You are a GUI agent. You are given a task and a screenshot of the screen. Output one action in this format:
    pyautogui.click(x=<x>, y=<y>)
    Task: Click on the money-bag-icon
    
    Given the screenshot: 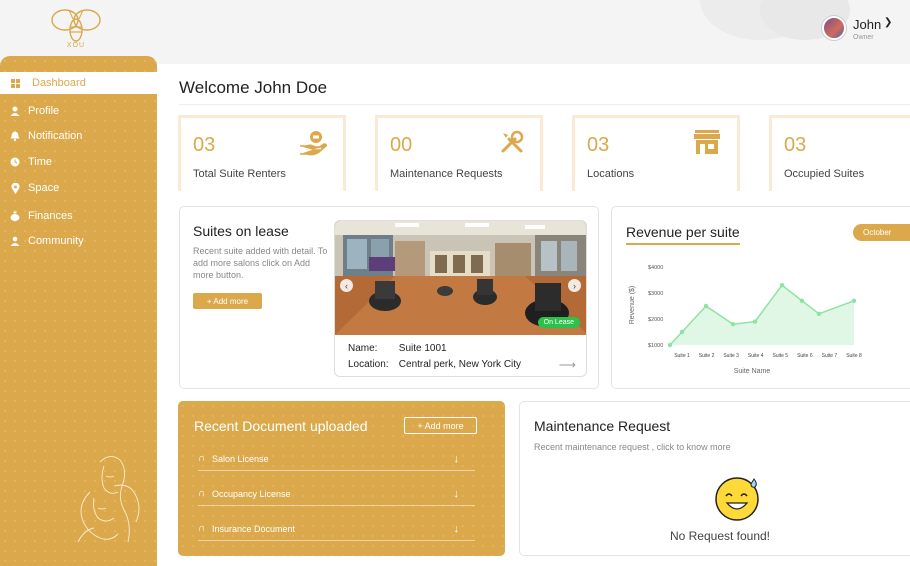 What is the action you would take?
    pyautogui.click(x=15, y=216)
    